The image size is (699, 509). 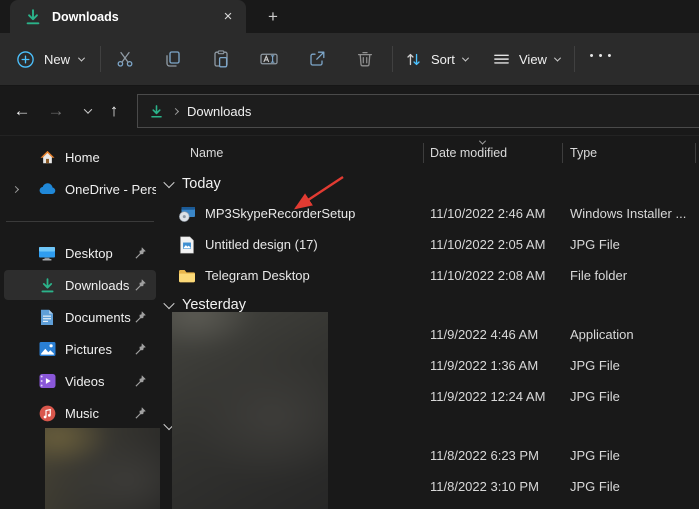 What do you see at coordinates (114, 111) in the screenshot?
I see `up-button: ↑` at bounding box center [114, 111].